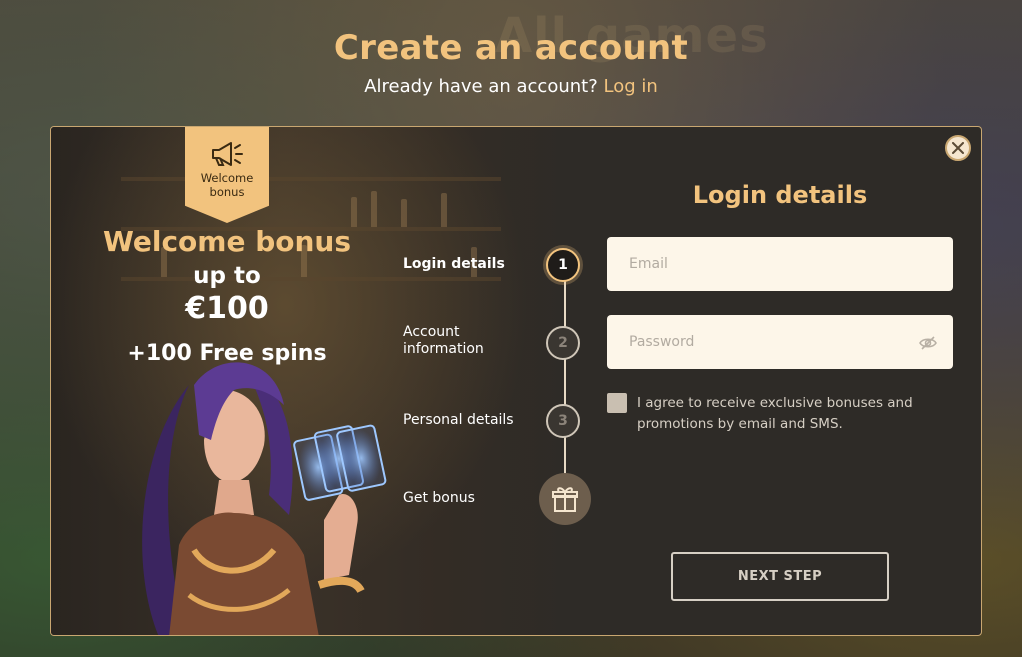 The width and height of the screenshot is (1022, 657). Describe the element at coordinates (565, 377) in the screenshot. I see `stepper-connector-line` at that location.